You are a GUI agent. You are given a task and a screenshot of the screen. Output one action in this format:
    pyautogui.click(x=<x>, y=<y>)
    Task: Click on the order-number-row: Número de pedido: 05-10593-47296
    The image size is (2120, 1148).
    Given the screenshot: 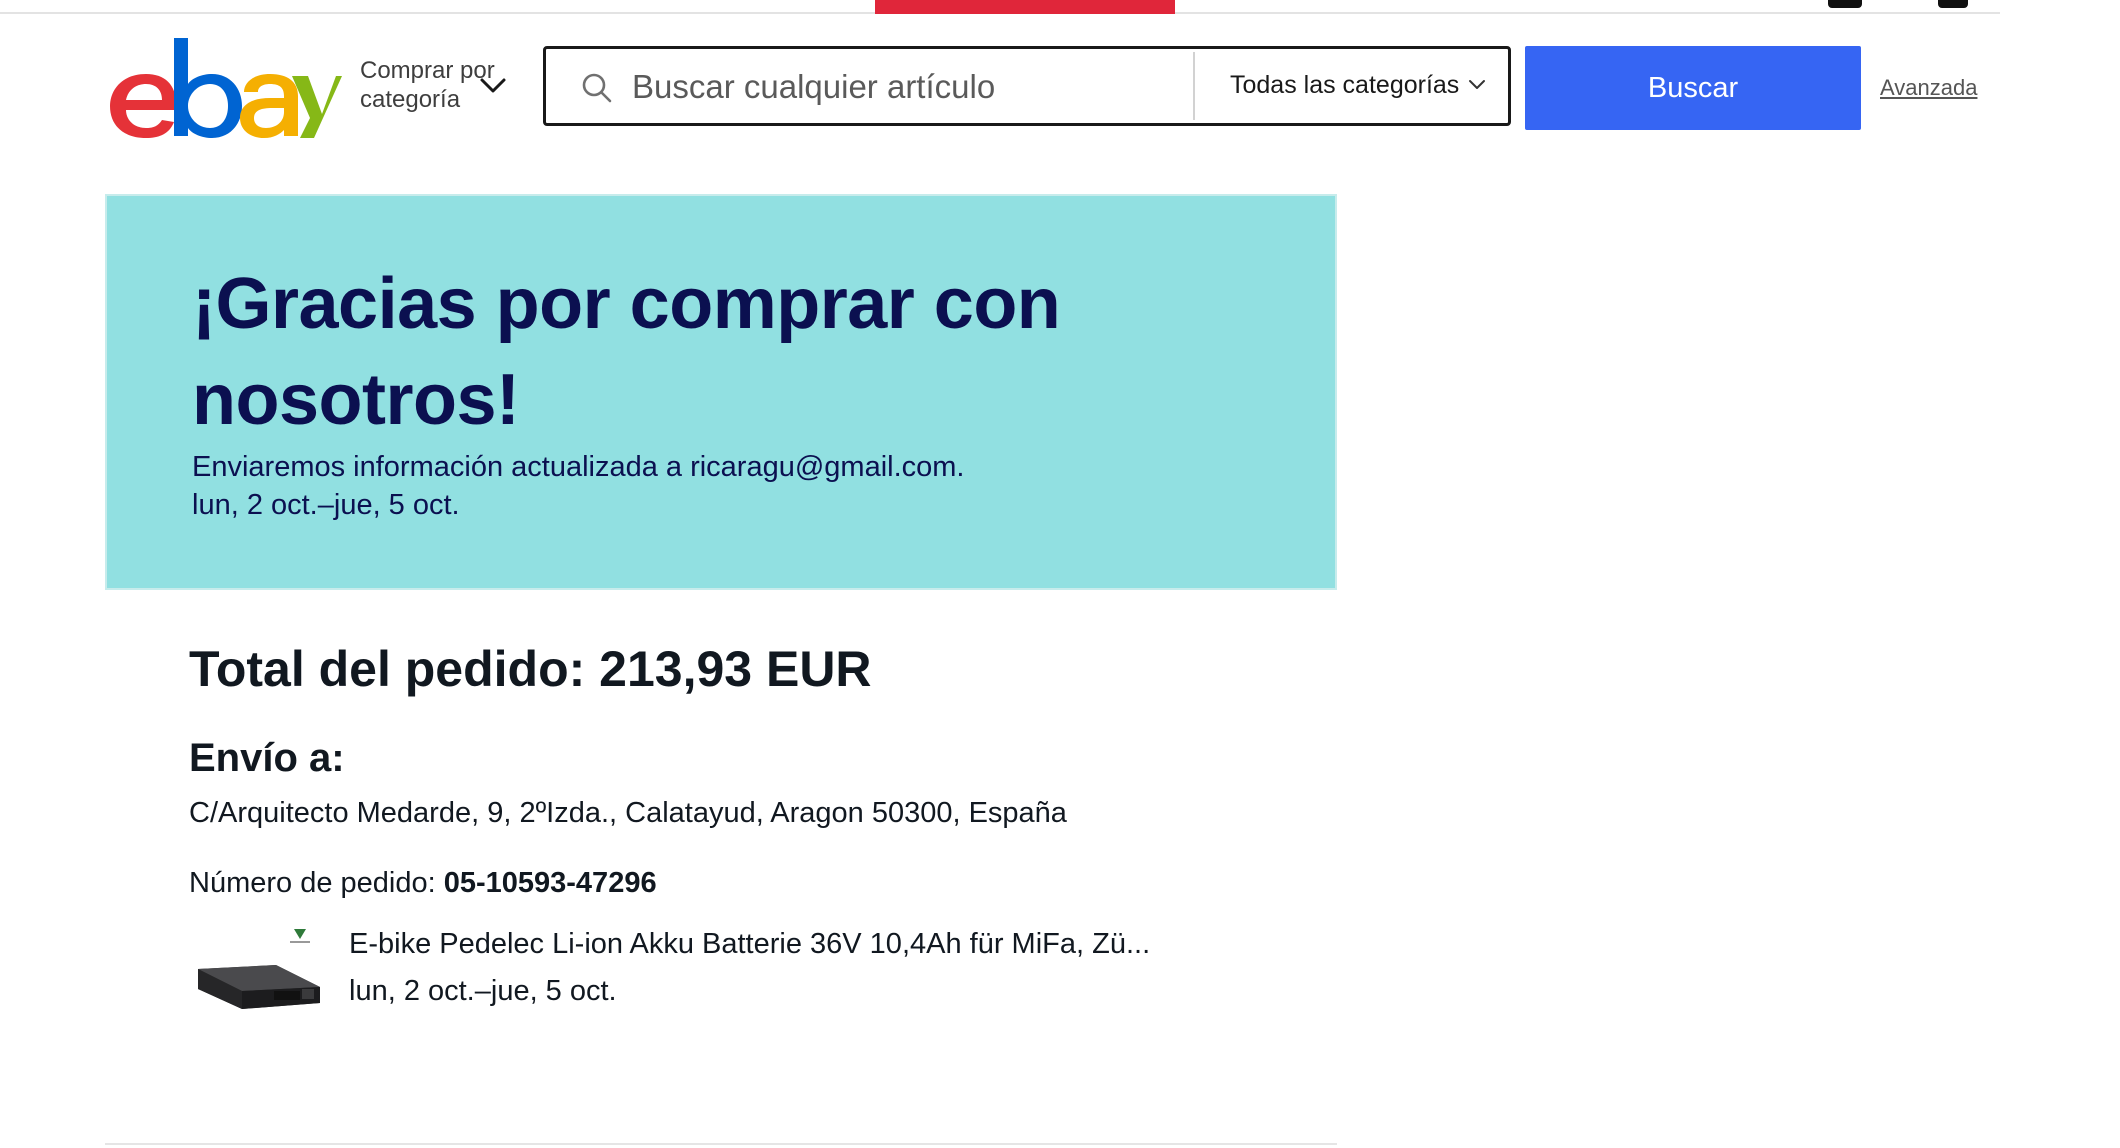 What is the action you would take?
    pyautogui.click(x=423, y=883)
    